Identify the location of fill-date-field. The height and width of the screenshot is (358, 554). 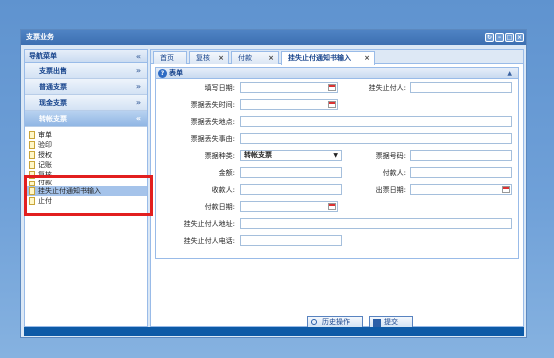
(289, 87).